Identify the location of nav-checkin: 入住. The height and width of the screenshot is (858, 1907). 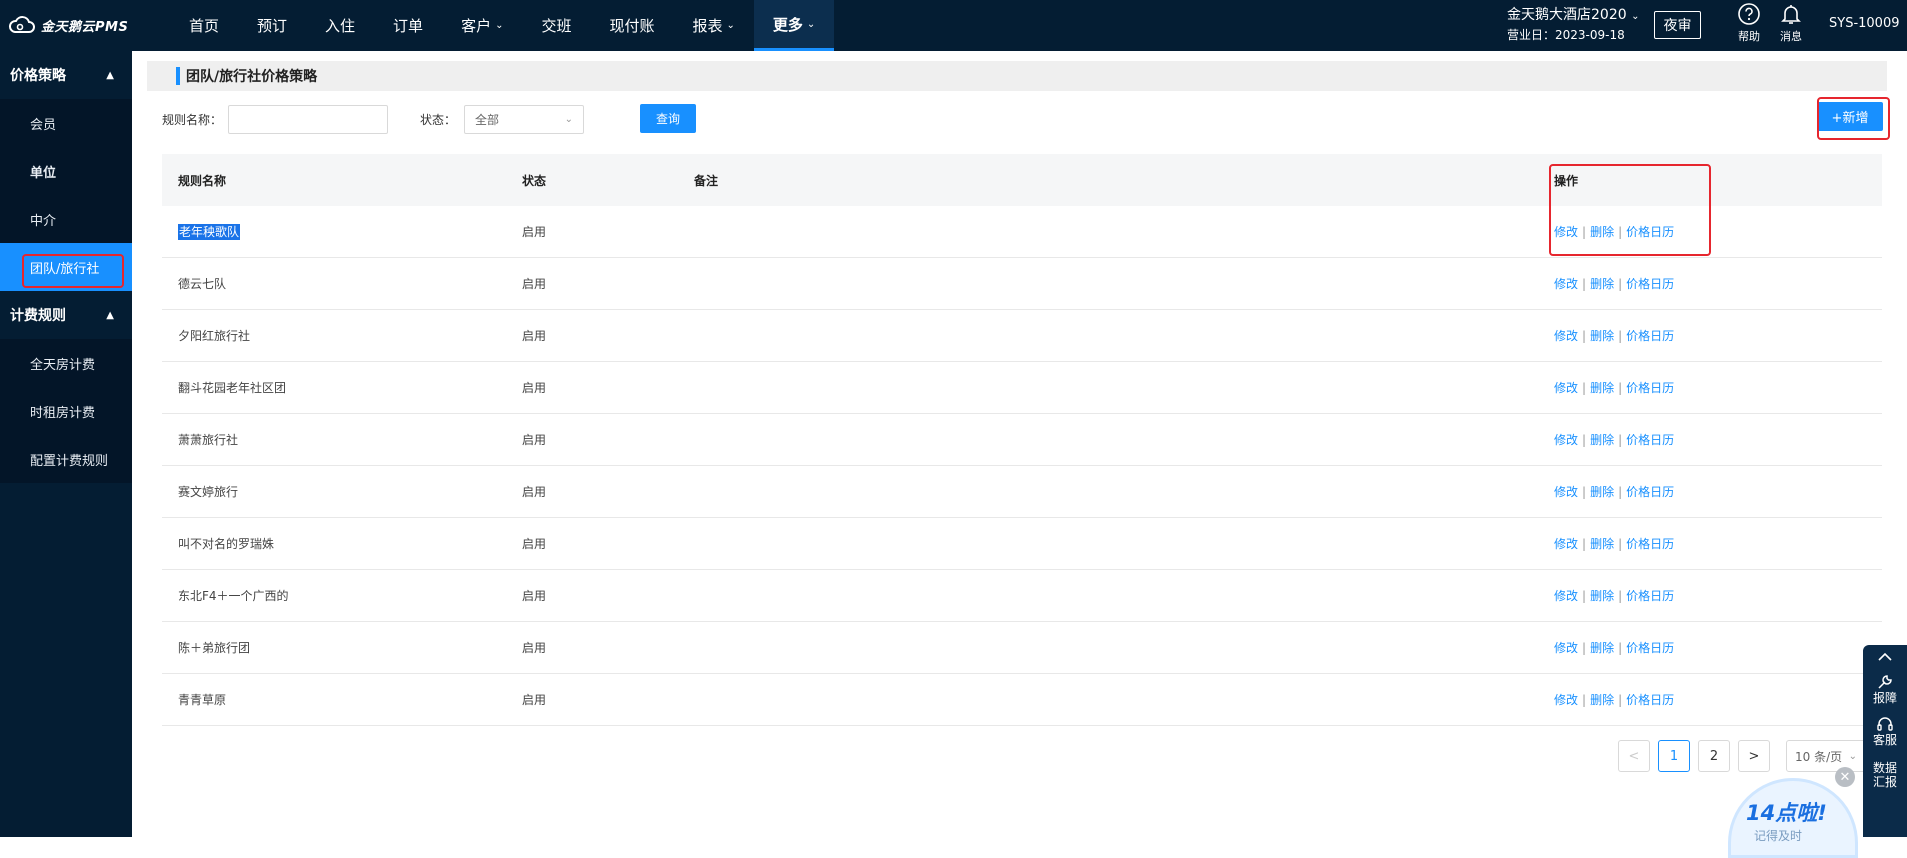
(340, 25).